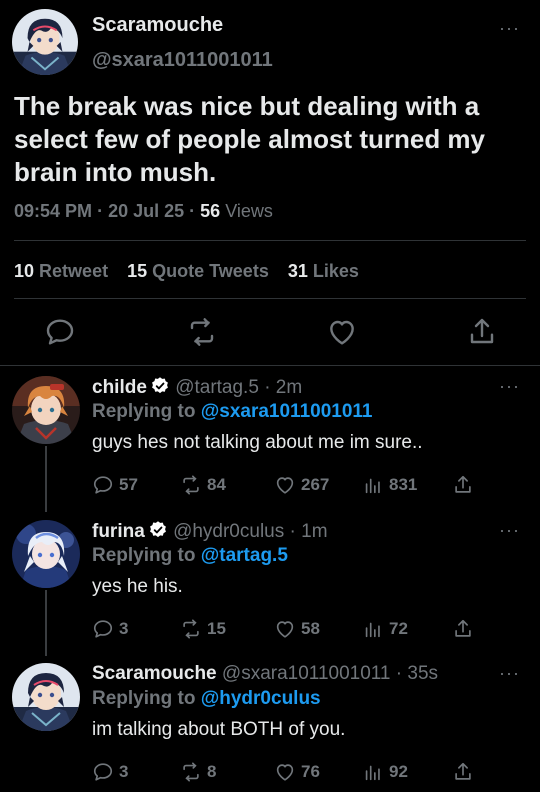  What do you see at coordinates (403, 484) in the screenshot?
I see `views-count: 831` at bounding box center [403, 484].